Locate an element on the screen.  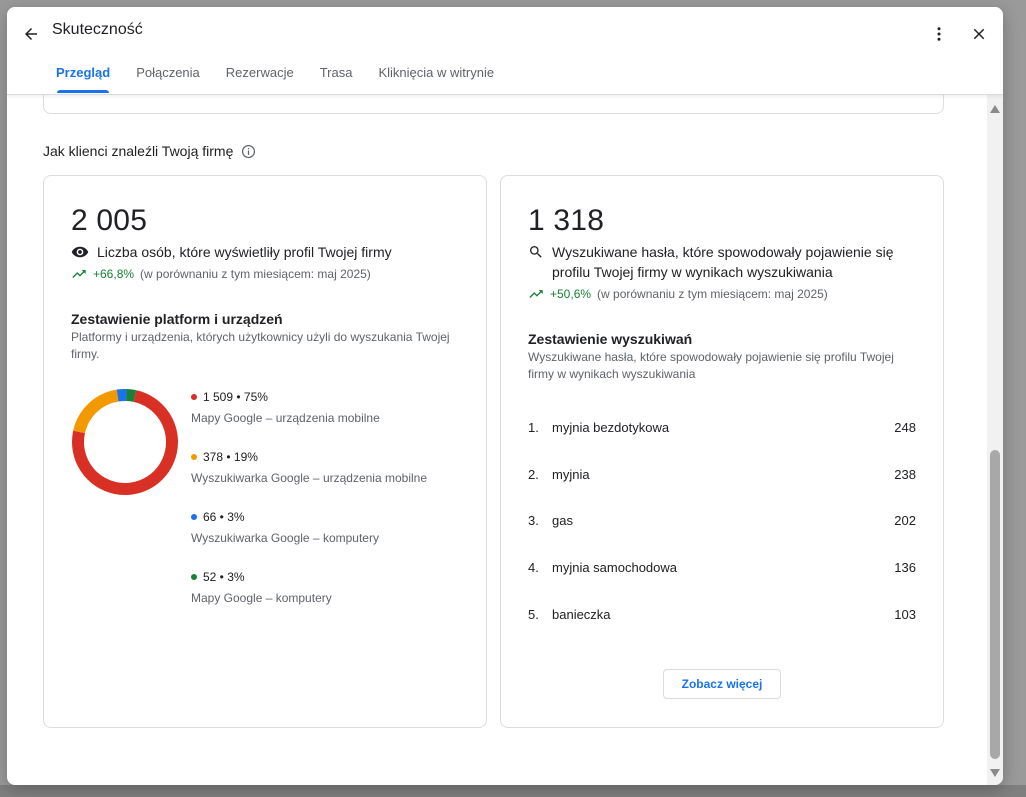
back-button is located at coordinates (31, 34).